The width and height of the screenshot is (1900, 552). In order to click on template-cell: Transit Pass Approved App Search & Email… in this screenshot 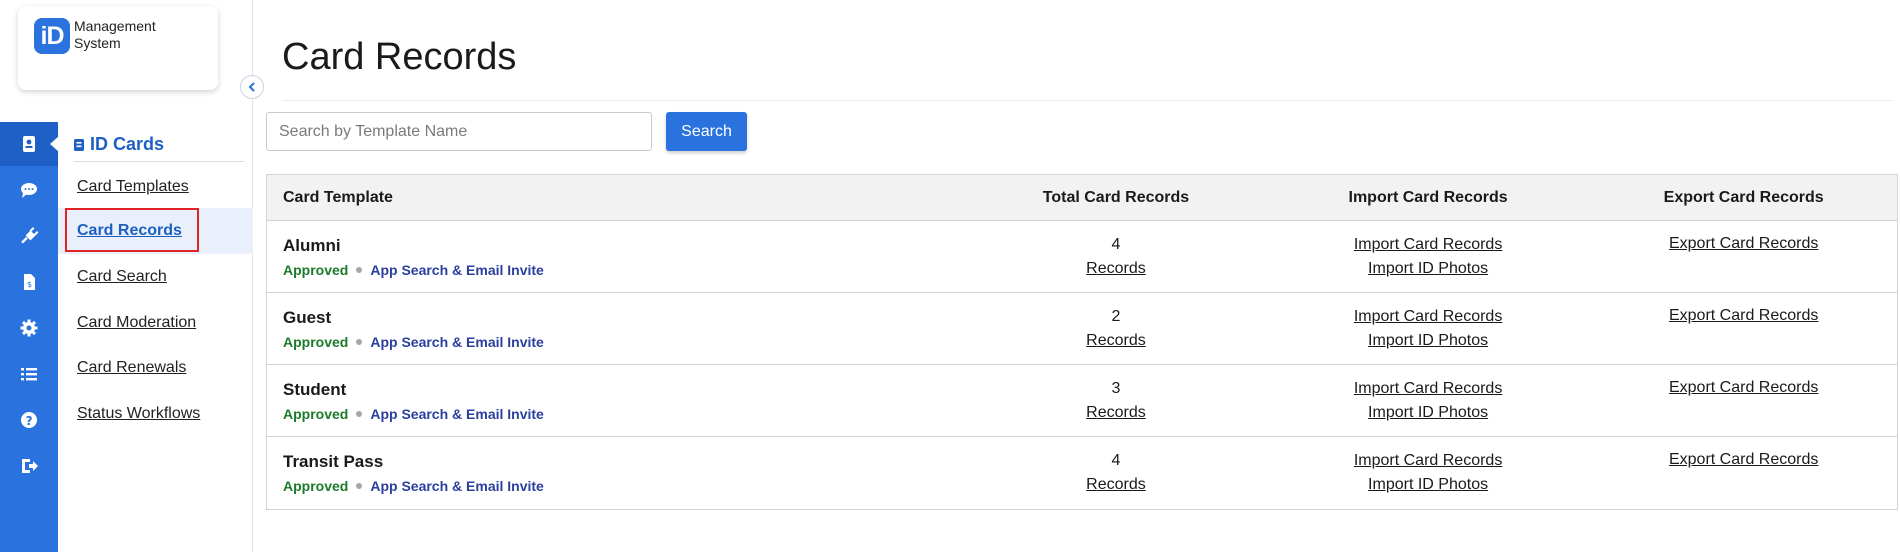, I will do `click(616, 473)`.